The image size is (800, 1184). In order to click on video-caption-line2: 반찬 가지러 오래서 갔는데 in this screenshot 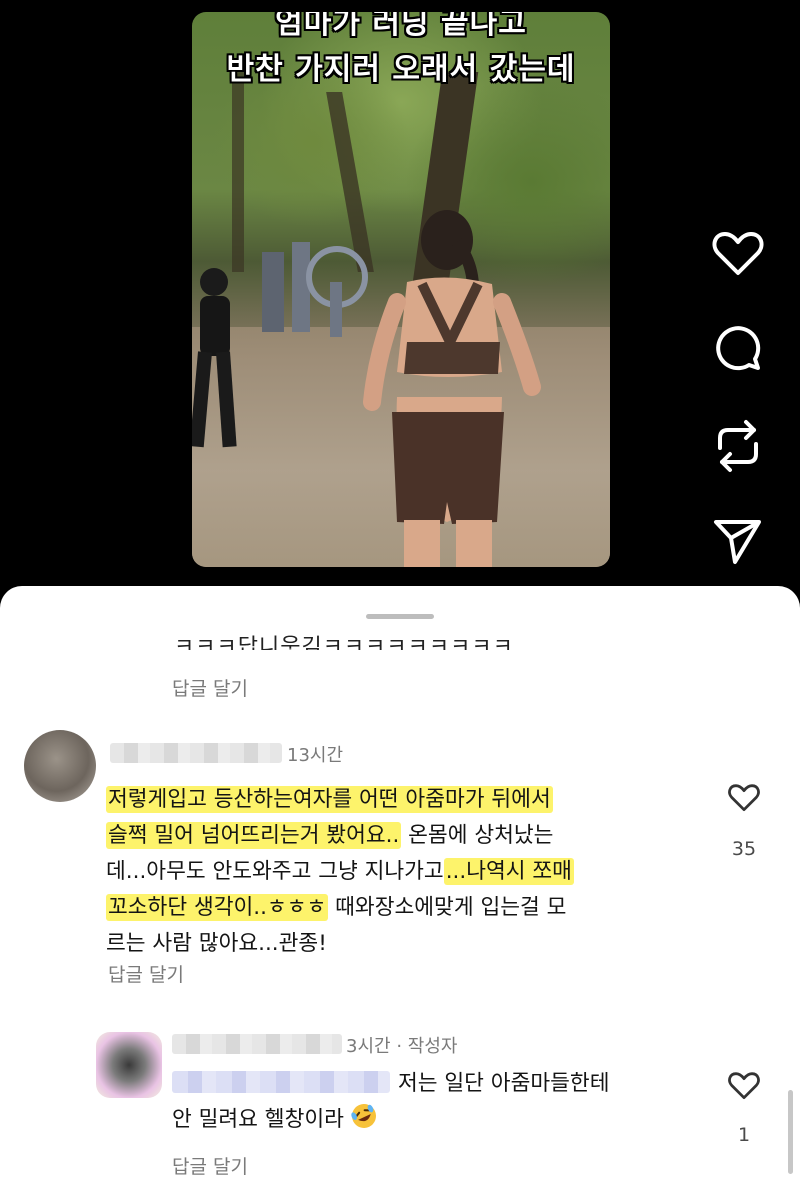, I will do `click(401, 69)`.